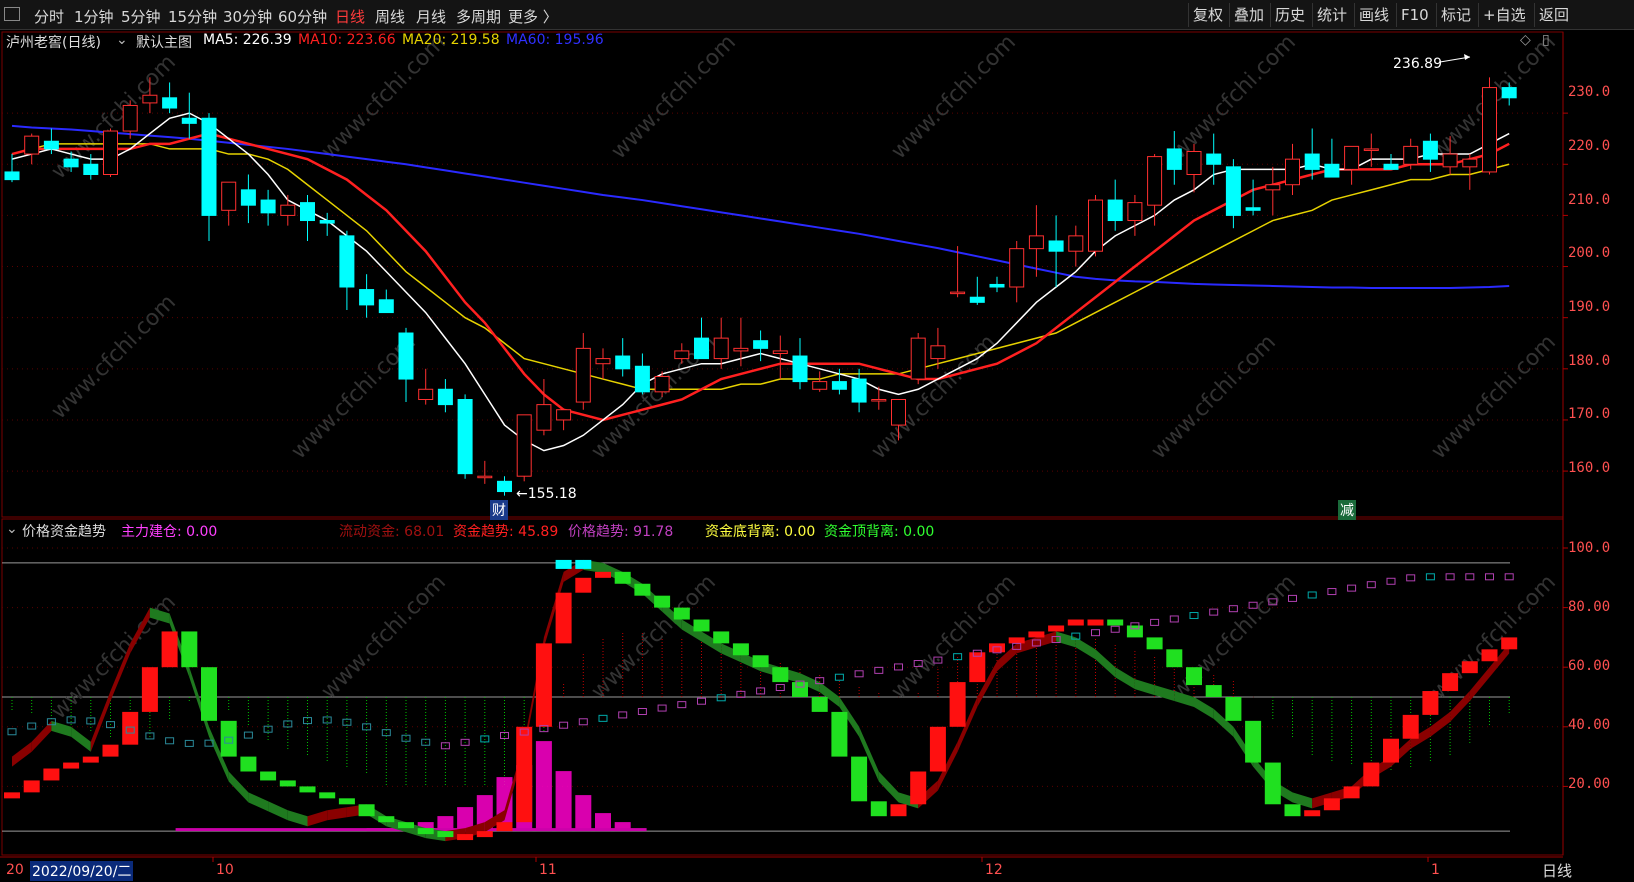  What do you see at coordinates (1589, 548) in the screenshot?
I see `indicator-axis-label: 100.0` at bounding box center [1589, 548].